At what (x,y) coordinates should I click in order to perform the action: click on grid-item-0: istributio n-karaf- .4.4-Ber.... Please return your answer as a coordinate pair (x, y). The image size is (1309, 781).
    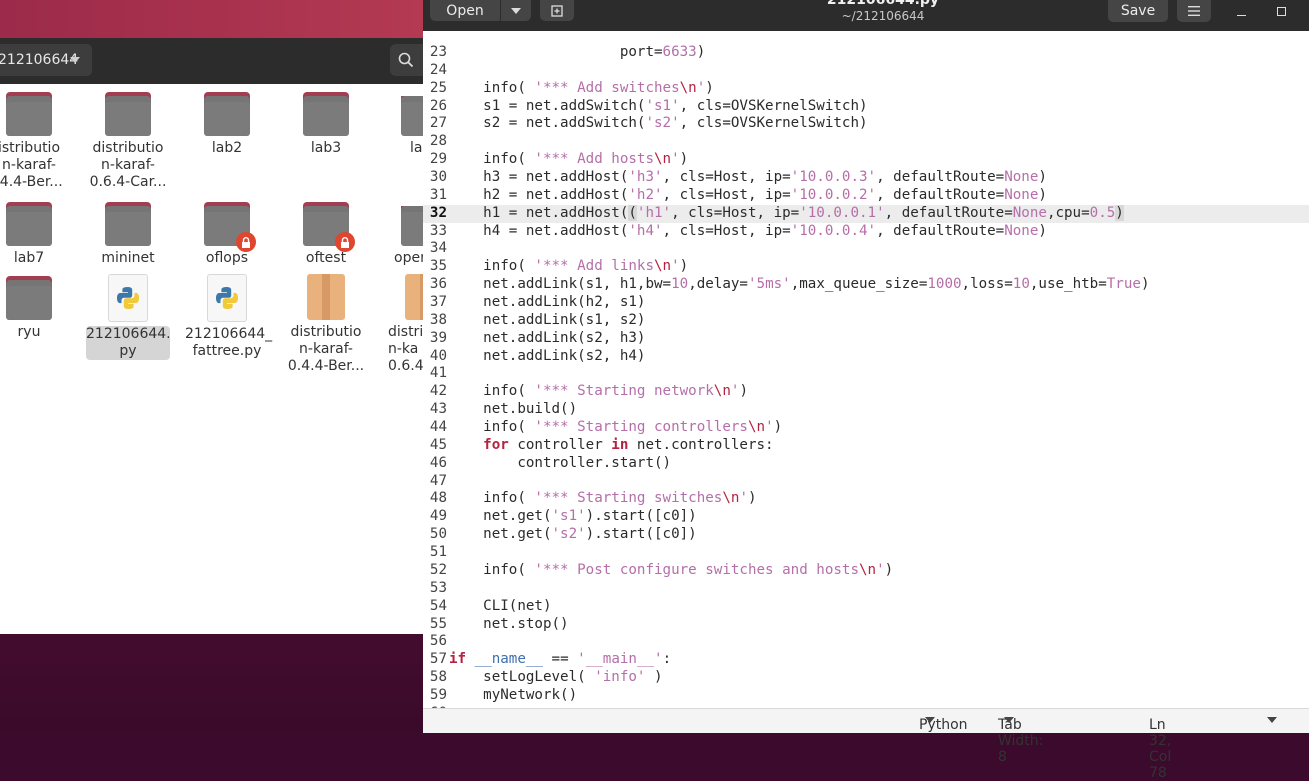
    Looking at the image, I should click on (35, 141).